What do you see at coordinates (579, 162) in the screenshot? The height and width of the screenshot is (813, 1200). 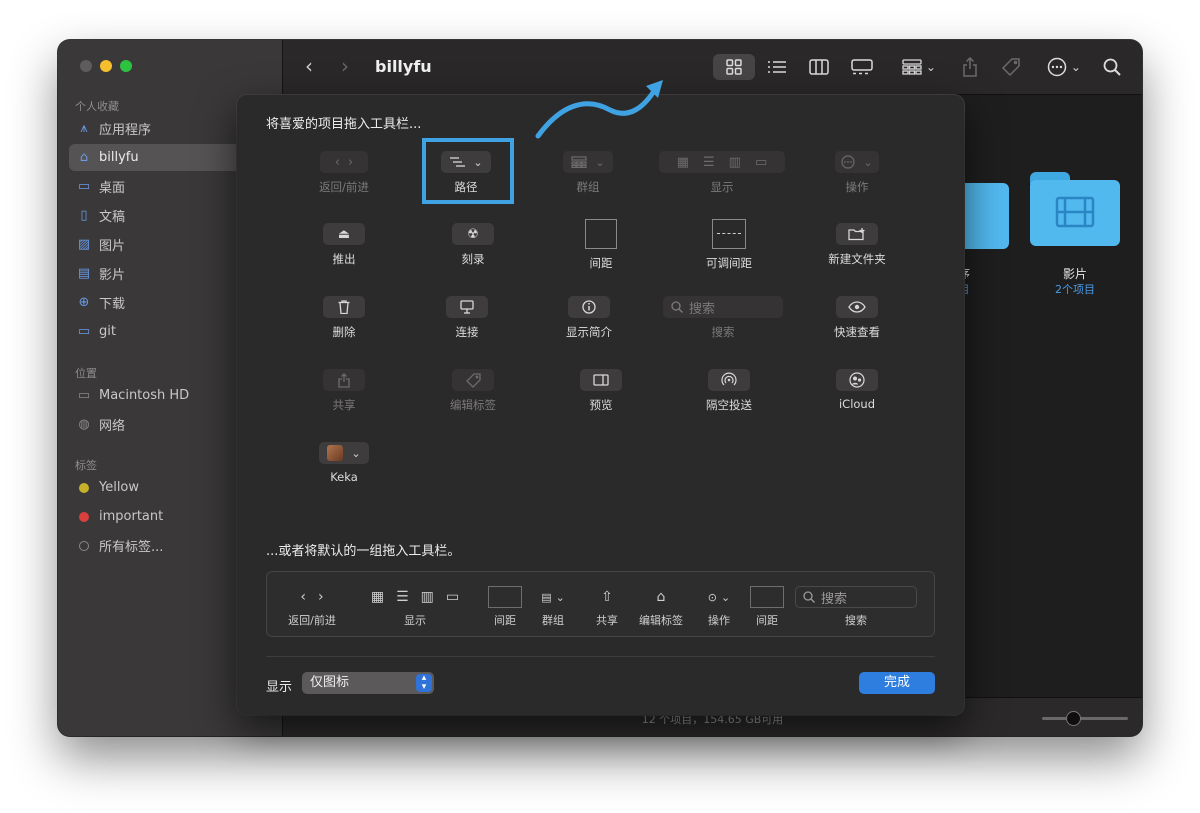 I see `group-icon` at bounding box center [579, 162].